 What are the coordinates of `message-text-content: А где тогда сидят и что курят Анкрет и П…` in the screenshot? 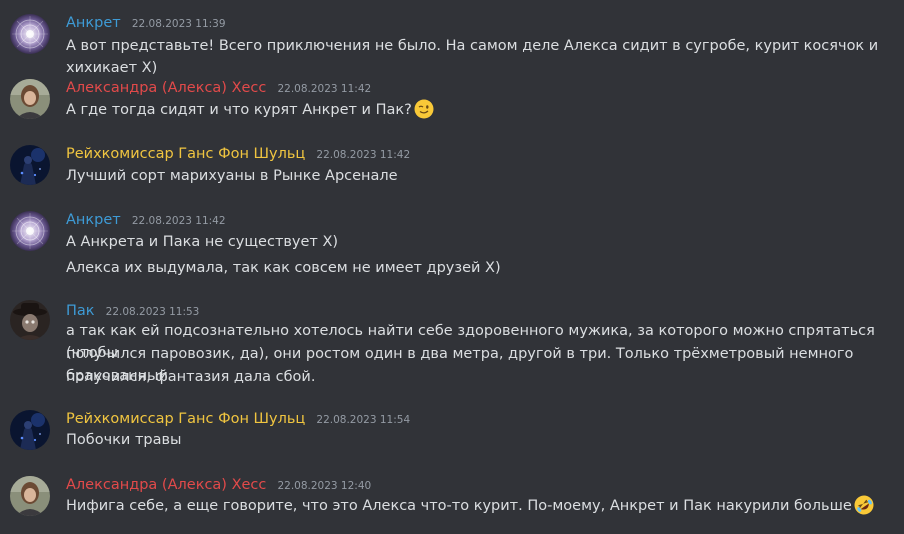 It's located at (239, 110).